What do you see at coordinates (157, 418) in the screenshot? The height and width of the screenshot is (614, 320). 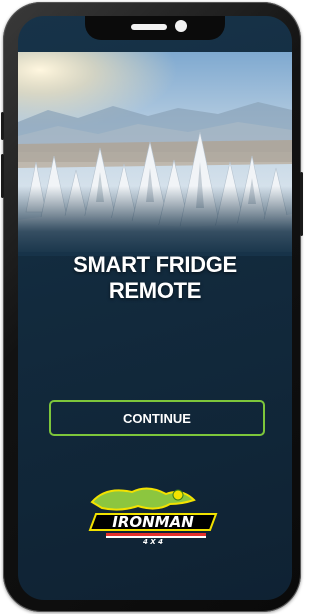 I see `continue-button: CONTINUE` at bounding box center [157, 418].